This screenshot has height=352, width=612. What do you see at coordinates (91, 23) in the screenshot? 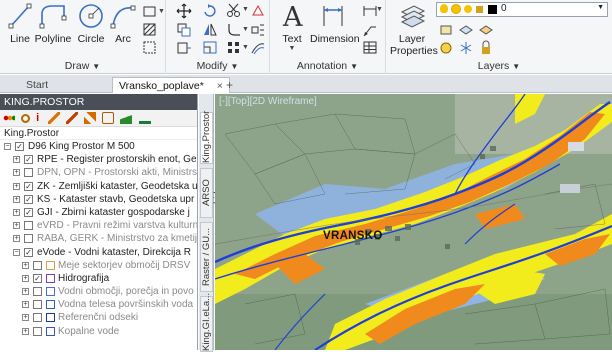
I see `circle-button: Circle` at bounding box center [91, 23].